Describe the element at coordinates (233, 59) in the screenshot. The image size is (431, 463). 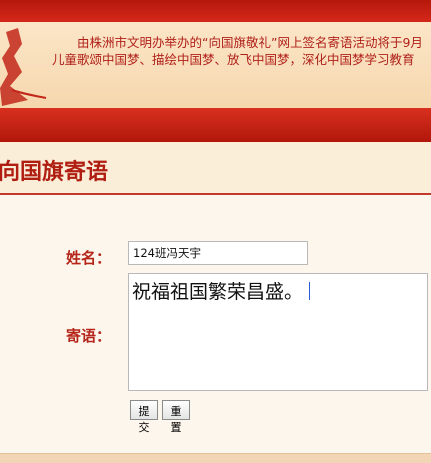
I see `notice-line-2: 儿童歌颂中国梦、描绘中国梦、放飞中国梦，深化中国梦学习教育` at that location.